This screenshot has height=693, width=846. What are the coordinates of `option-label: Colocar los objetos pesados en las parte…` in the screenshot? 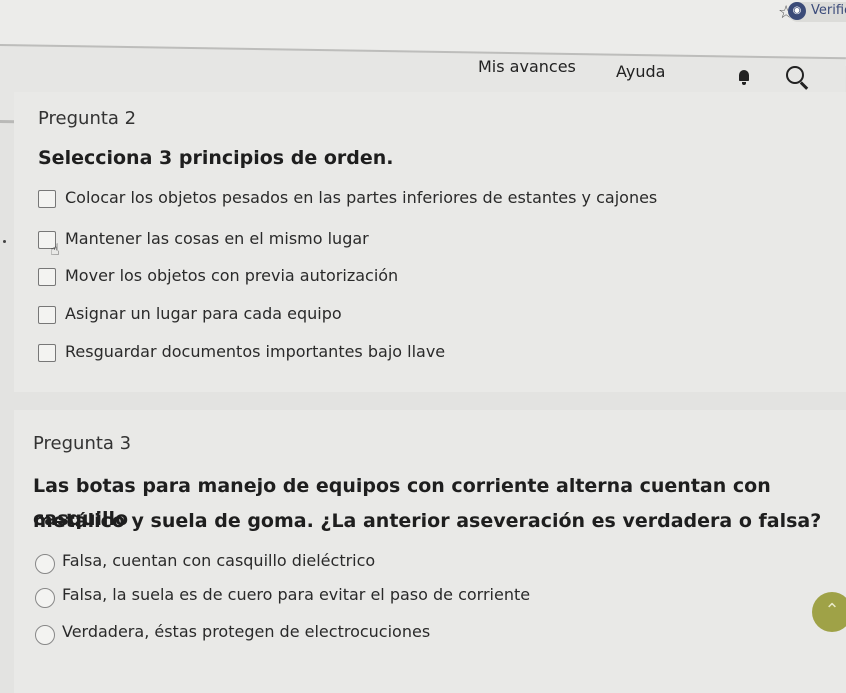 It's located at (361, 197).